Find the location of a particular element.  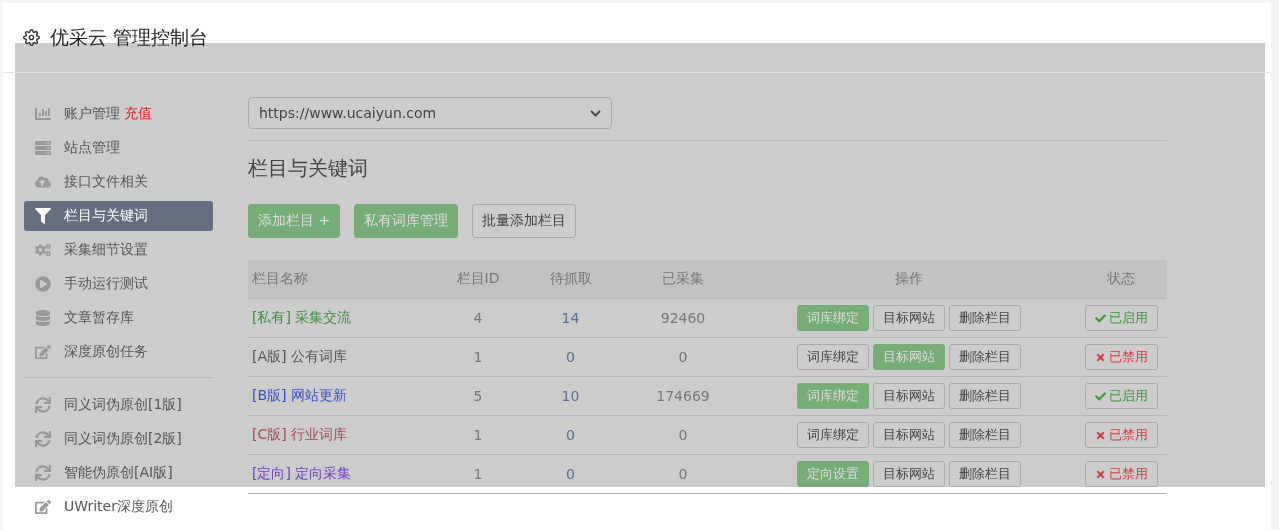

table-cell: 174669 is located at coordinates (683, 396).